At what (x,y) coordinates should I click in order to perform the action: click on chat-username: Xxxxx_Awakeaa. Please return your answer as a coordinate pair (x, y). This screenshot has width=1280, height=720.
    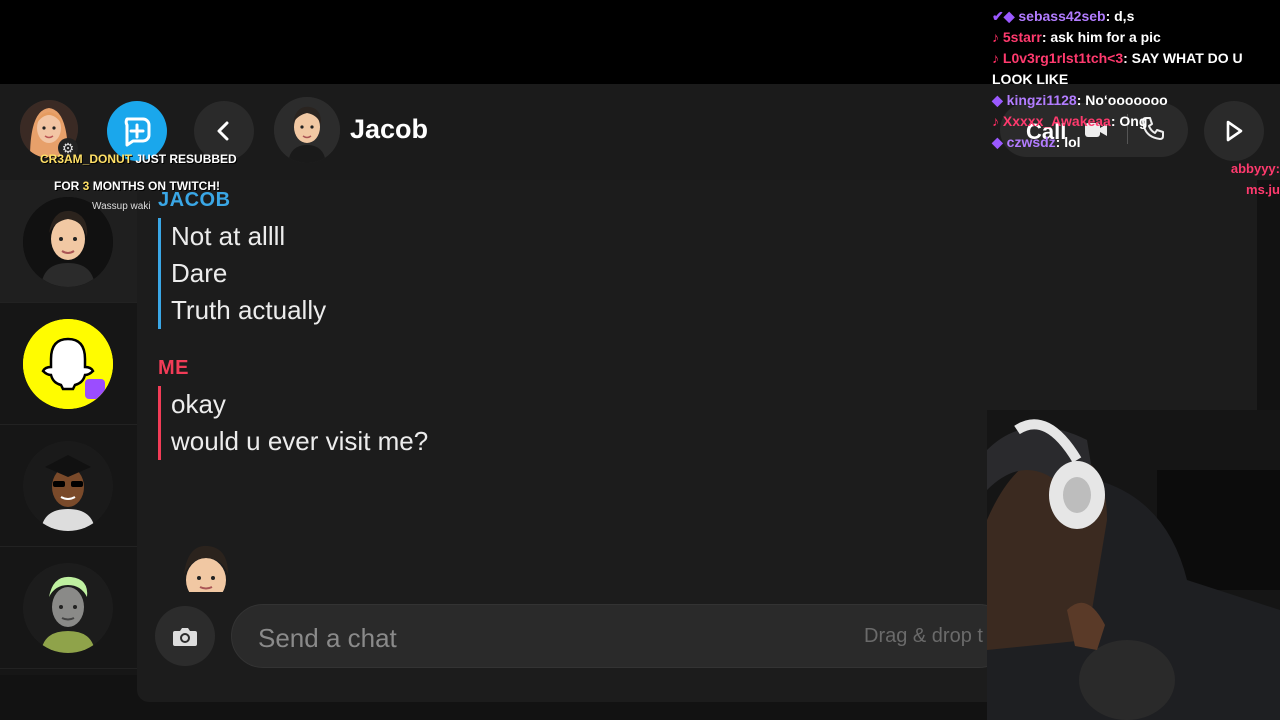
    Looking at the image, I should click on (1056, 121).